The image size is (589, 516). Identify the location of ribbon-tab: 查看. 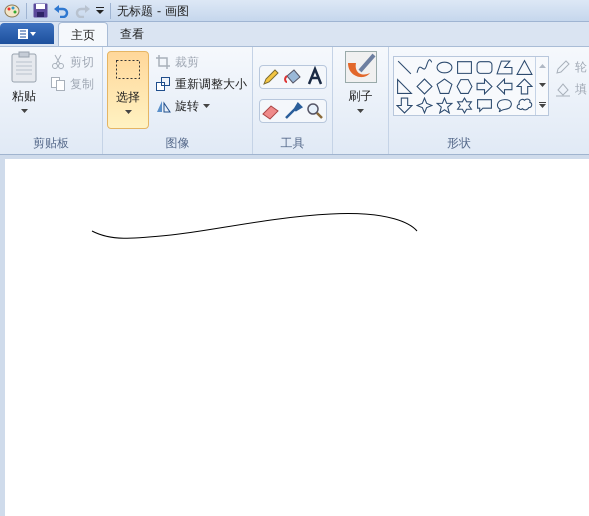
(132, 34).